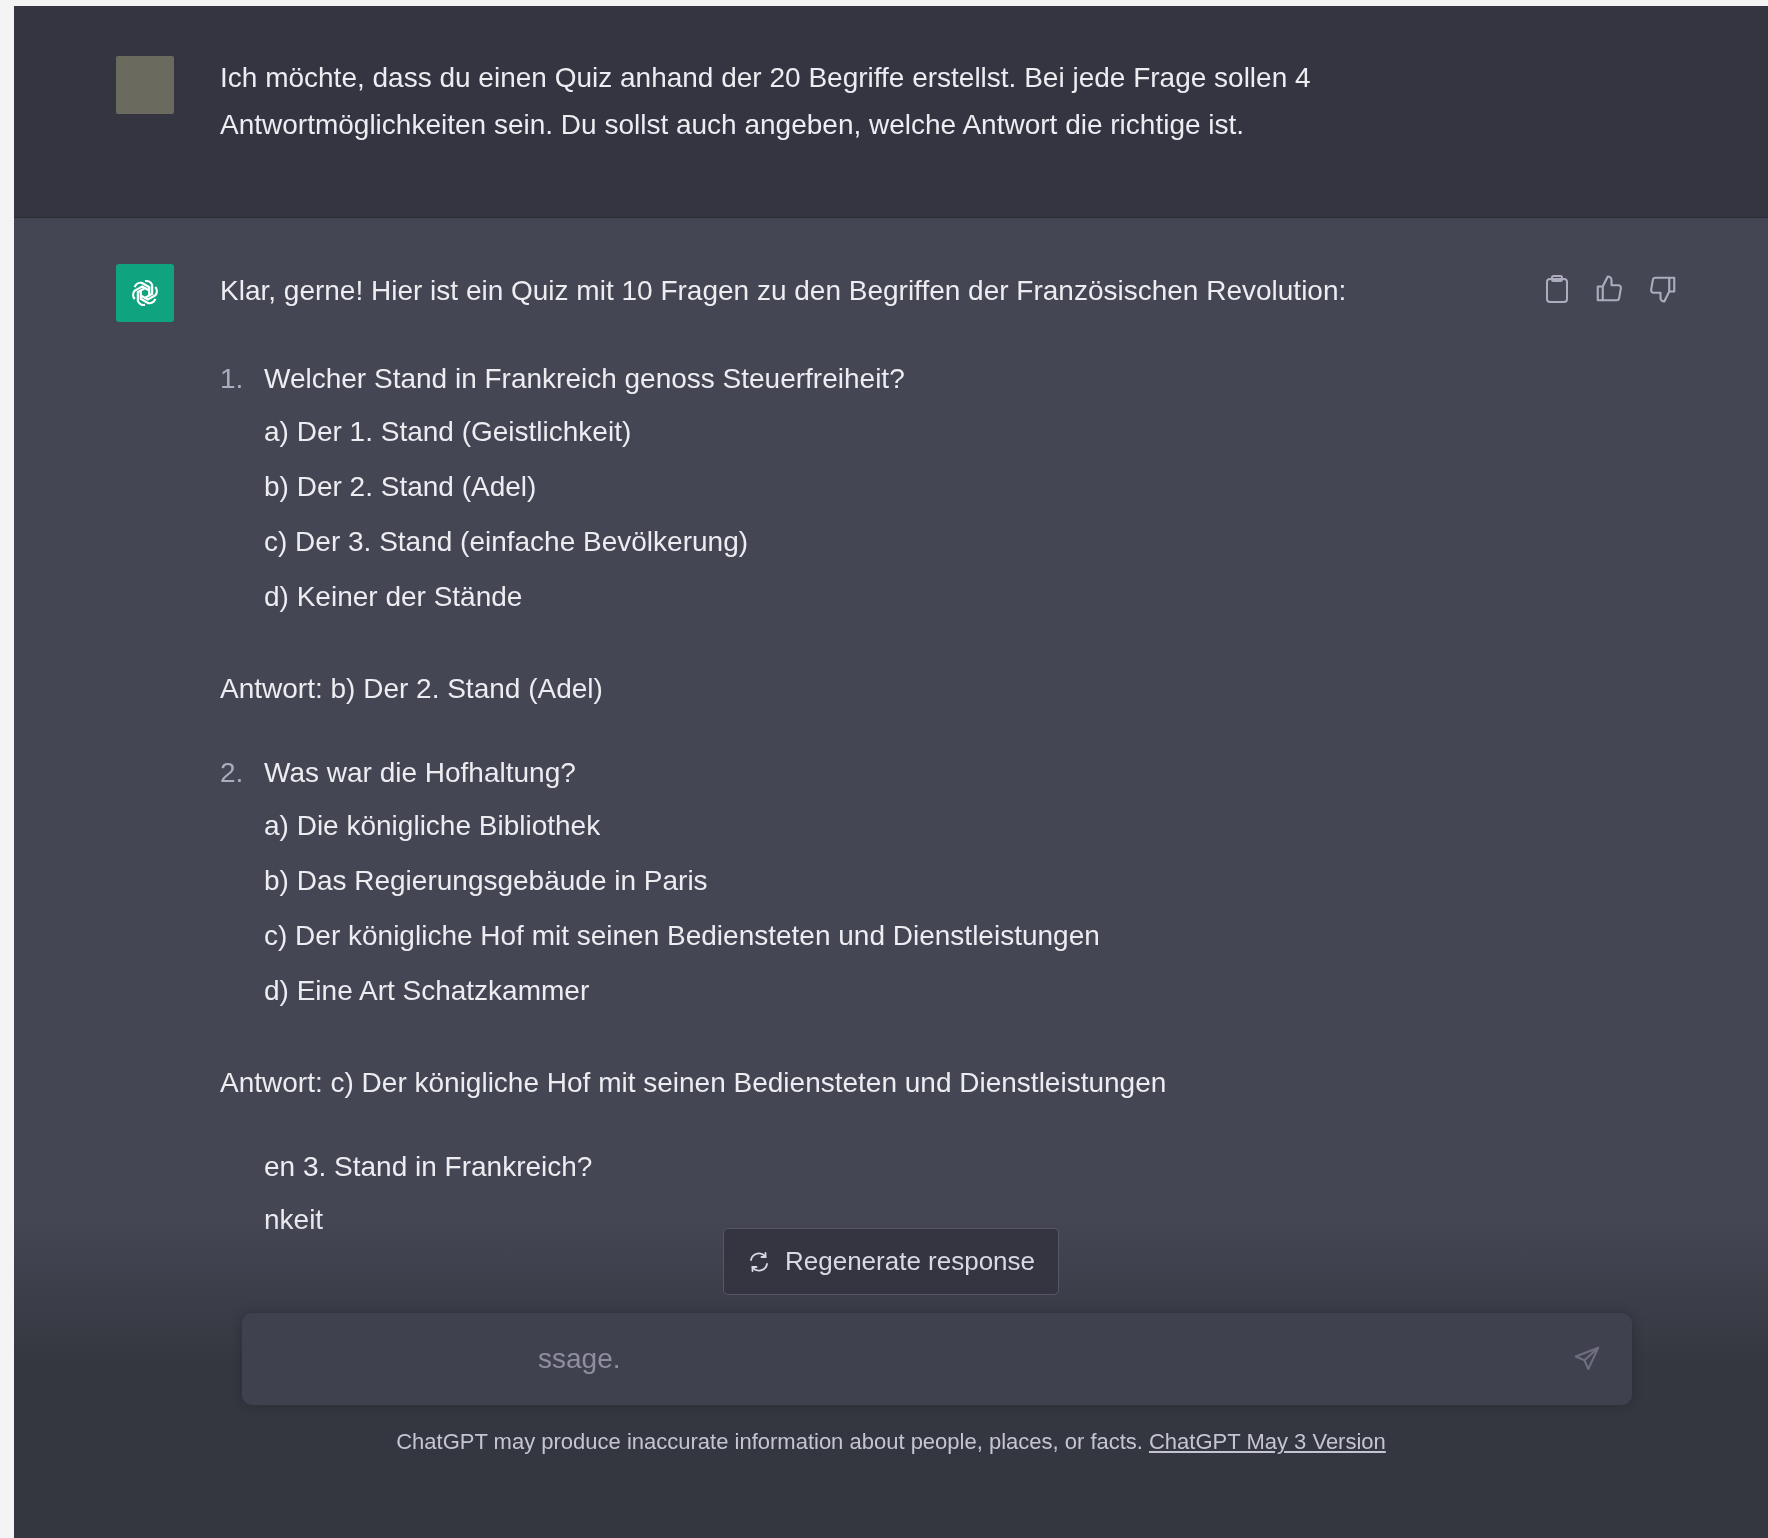  What do you see at coordinates (994, 880) in the screenshot?
I see `answer-option: b) Das Regierungsgebäude in Paris` at bounding box center [994, 880].